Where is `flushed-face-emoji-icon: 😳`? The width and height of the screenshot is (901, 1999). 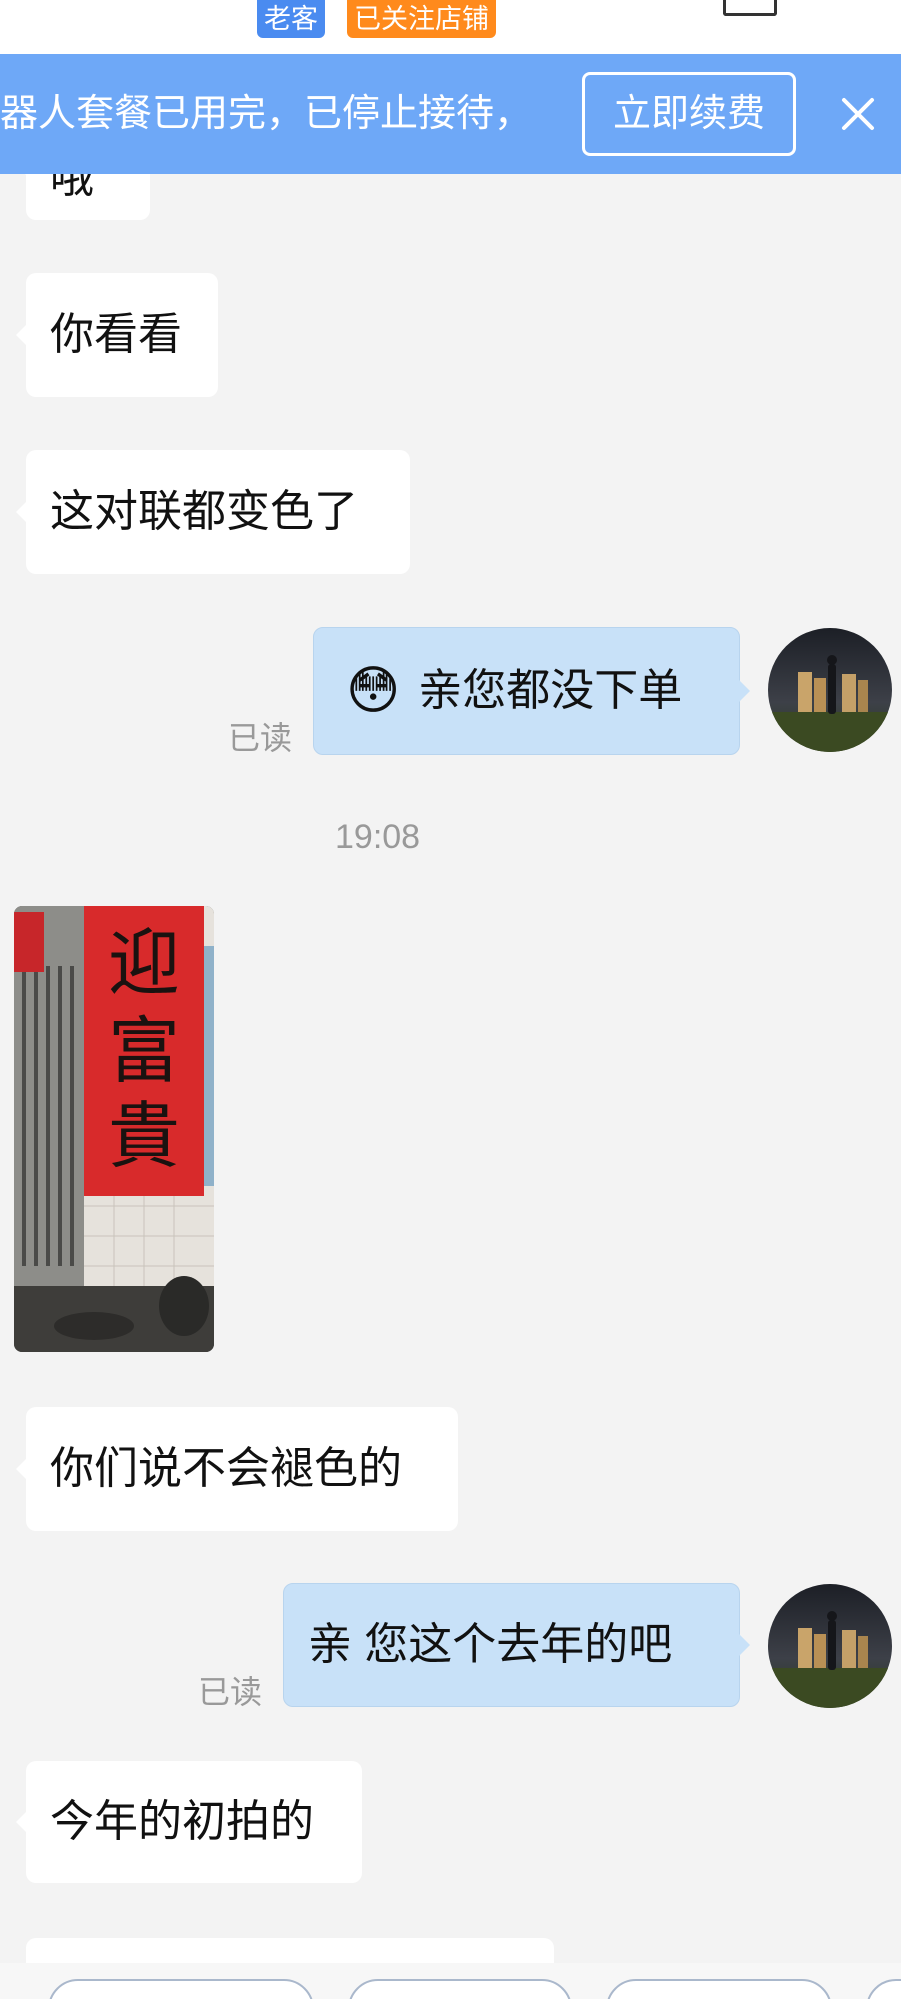
flushed-face-emoji-icon: 😳 is located at coordinates (373, 691).